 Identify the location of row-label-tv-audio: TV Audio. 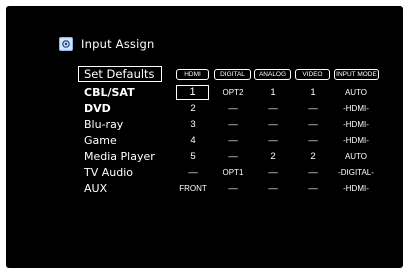
(108, 172).